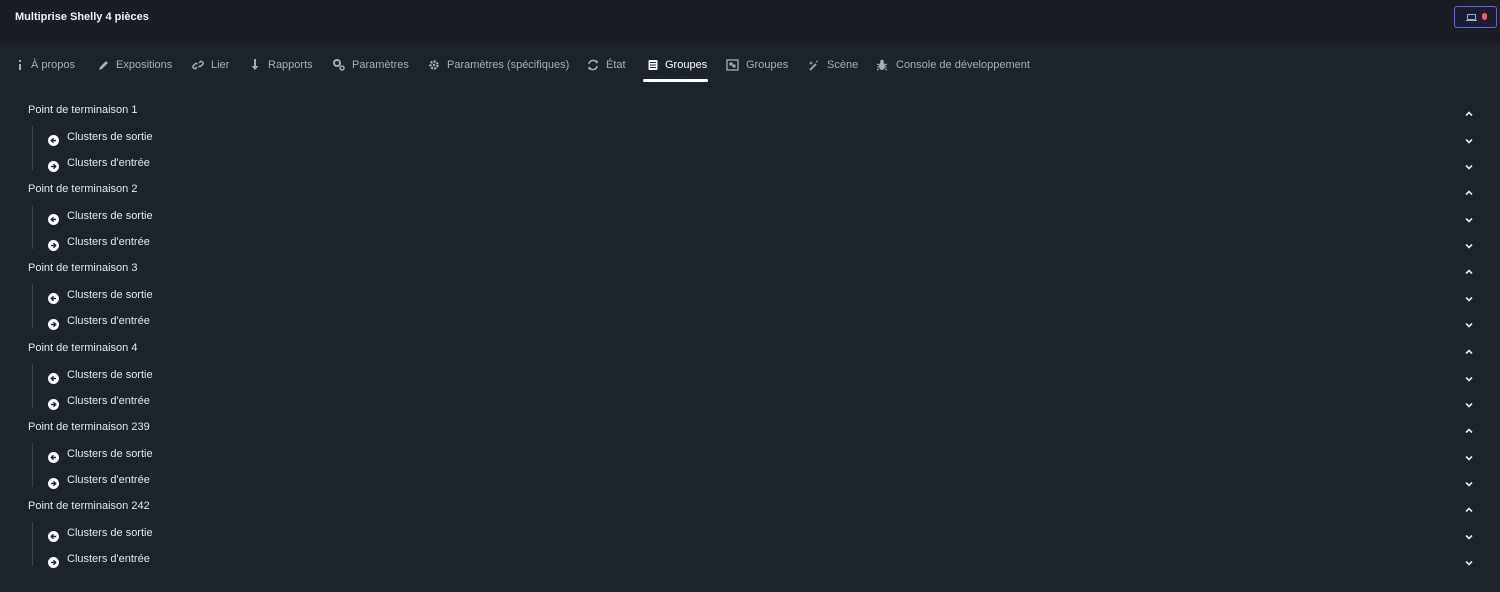 The image size is (1500, 592). I want to click on tab-clusters: Groupes, so click(675, 67).